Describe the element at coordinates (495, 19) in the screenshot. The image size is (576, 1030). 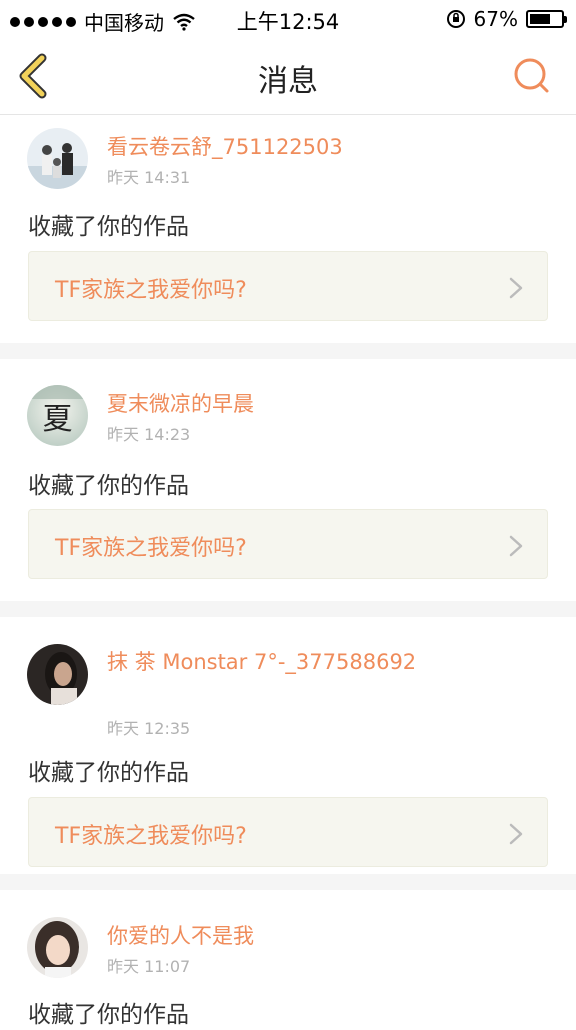
I see `battery-percent: 67%` at that location.